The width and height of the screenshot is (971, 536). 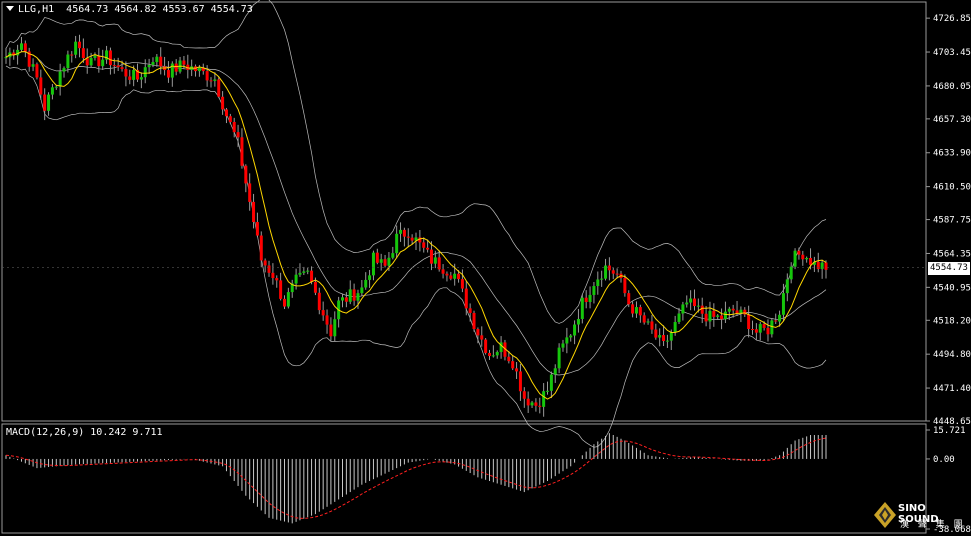 What do you see at coordinates (952, 221) in the screenshot?
I see `price-tick-label: 4587.75` at bounding box center [952, 221].